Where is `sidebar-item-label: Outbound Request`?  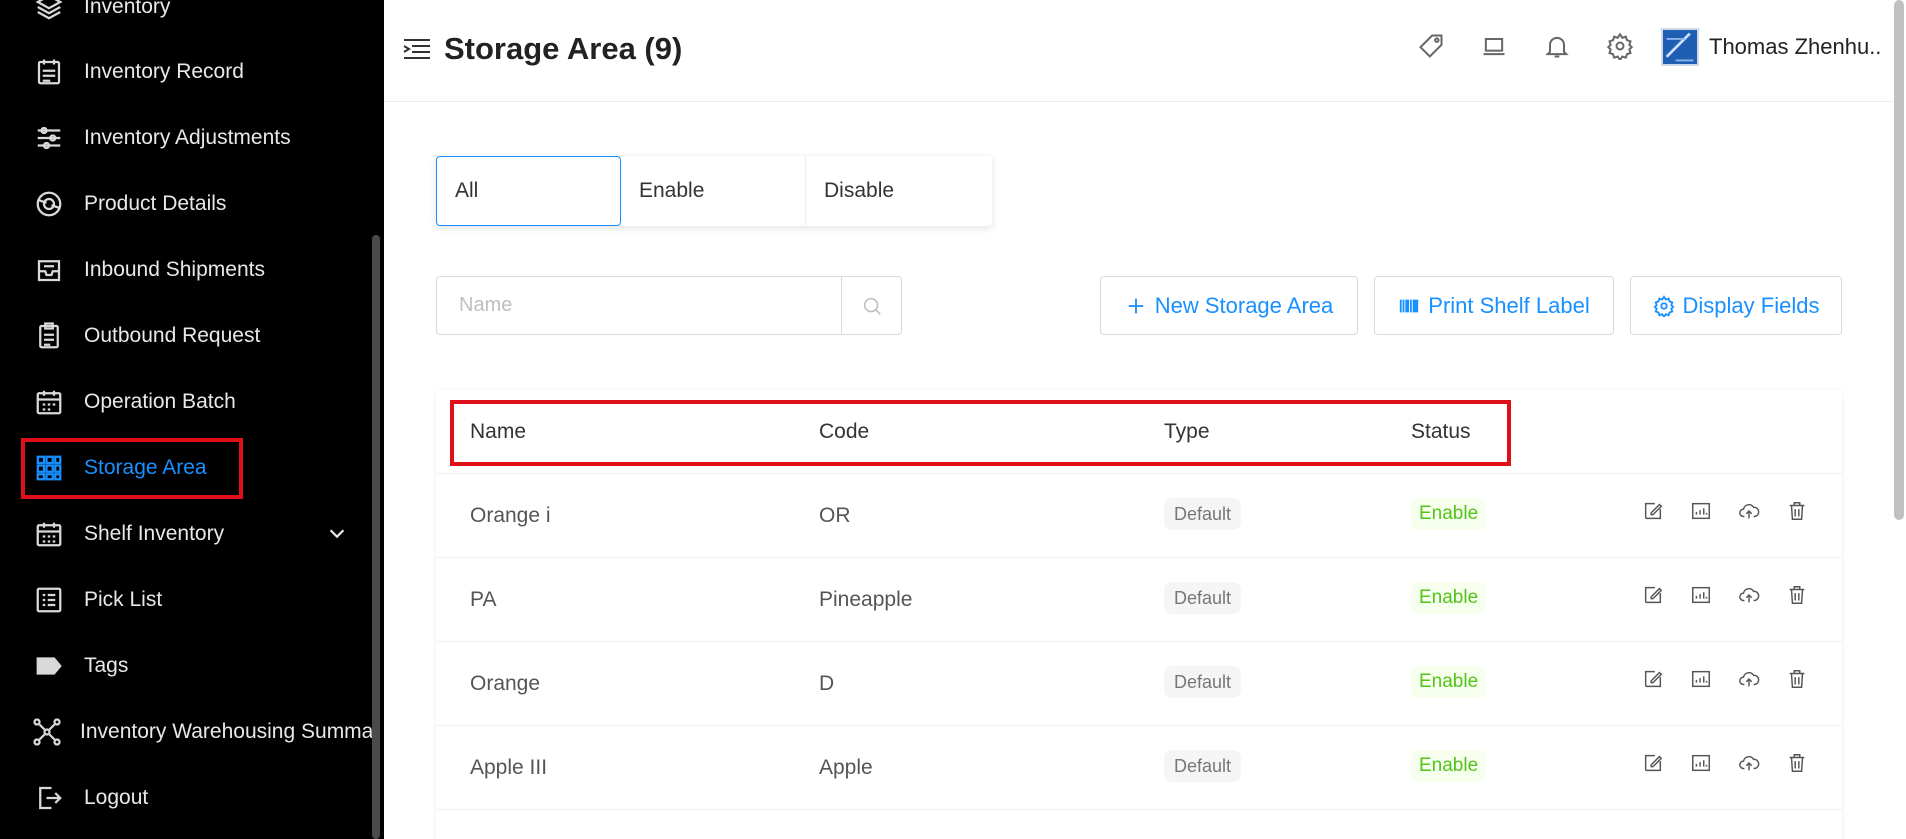 sidebar-item-label: Outbound Request is located at coordinates (172, 335).